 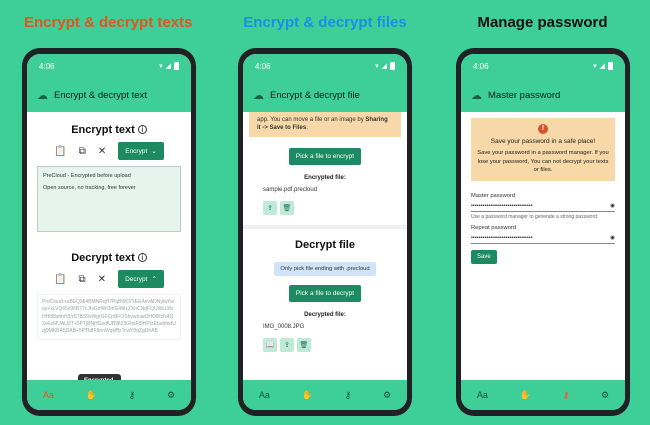 I want to click on app-title: Encrypt & decrypt text, so click(x=100, y=95).